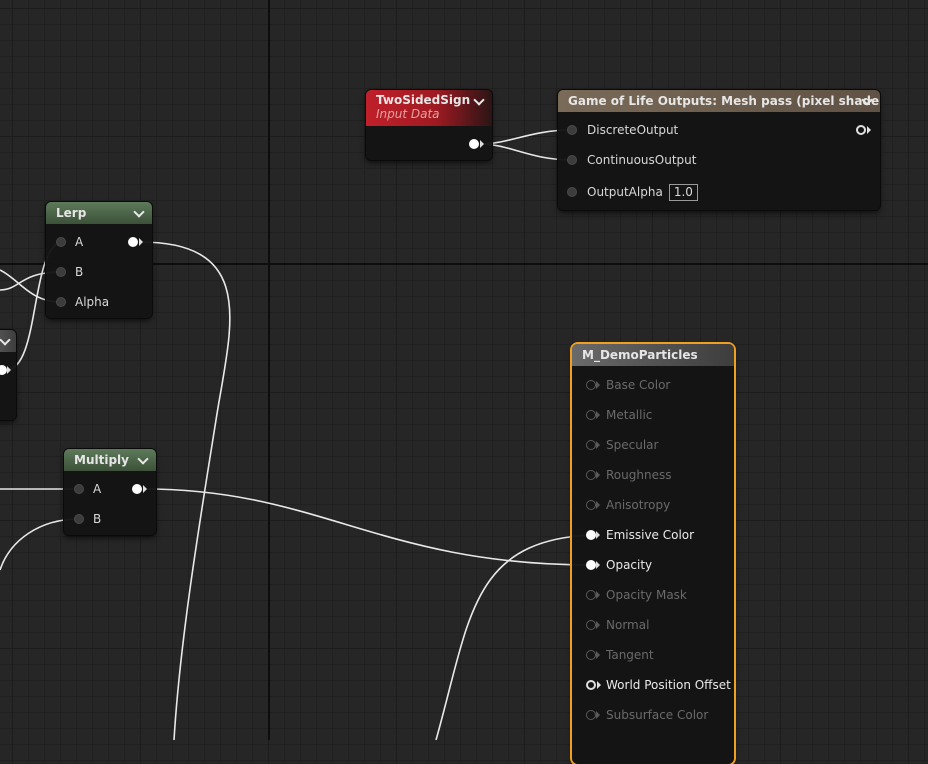 The width and height of the screenshot is (928, 764). Describe the element at coordinates (719, 160) in the screenshot. I see `pin-row-continuous-output: ContinuousOutput` at that location.